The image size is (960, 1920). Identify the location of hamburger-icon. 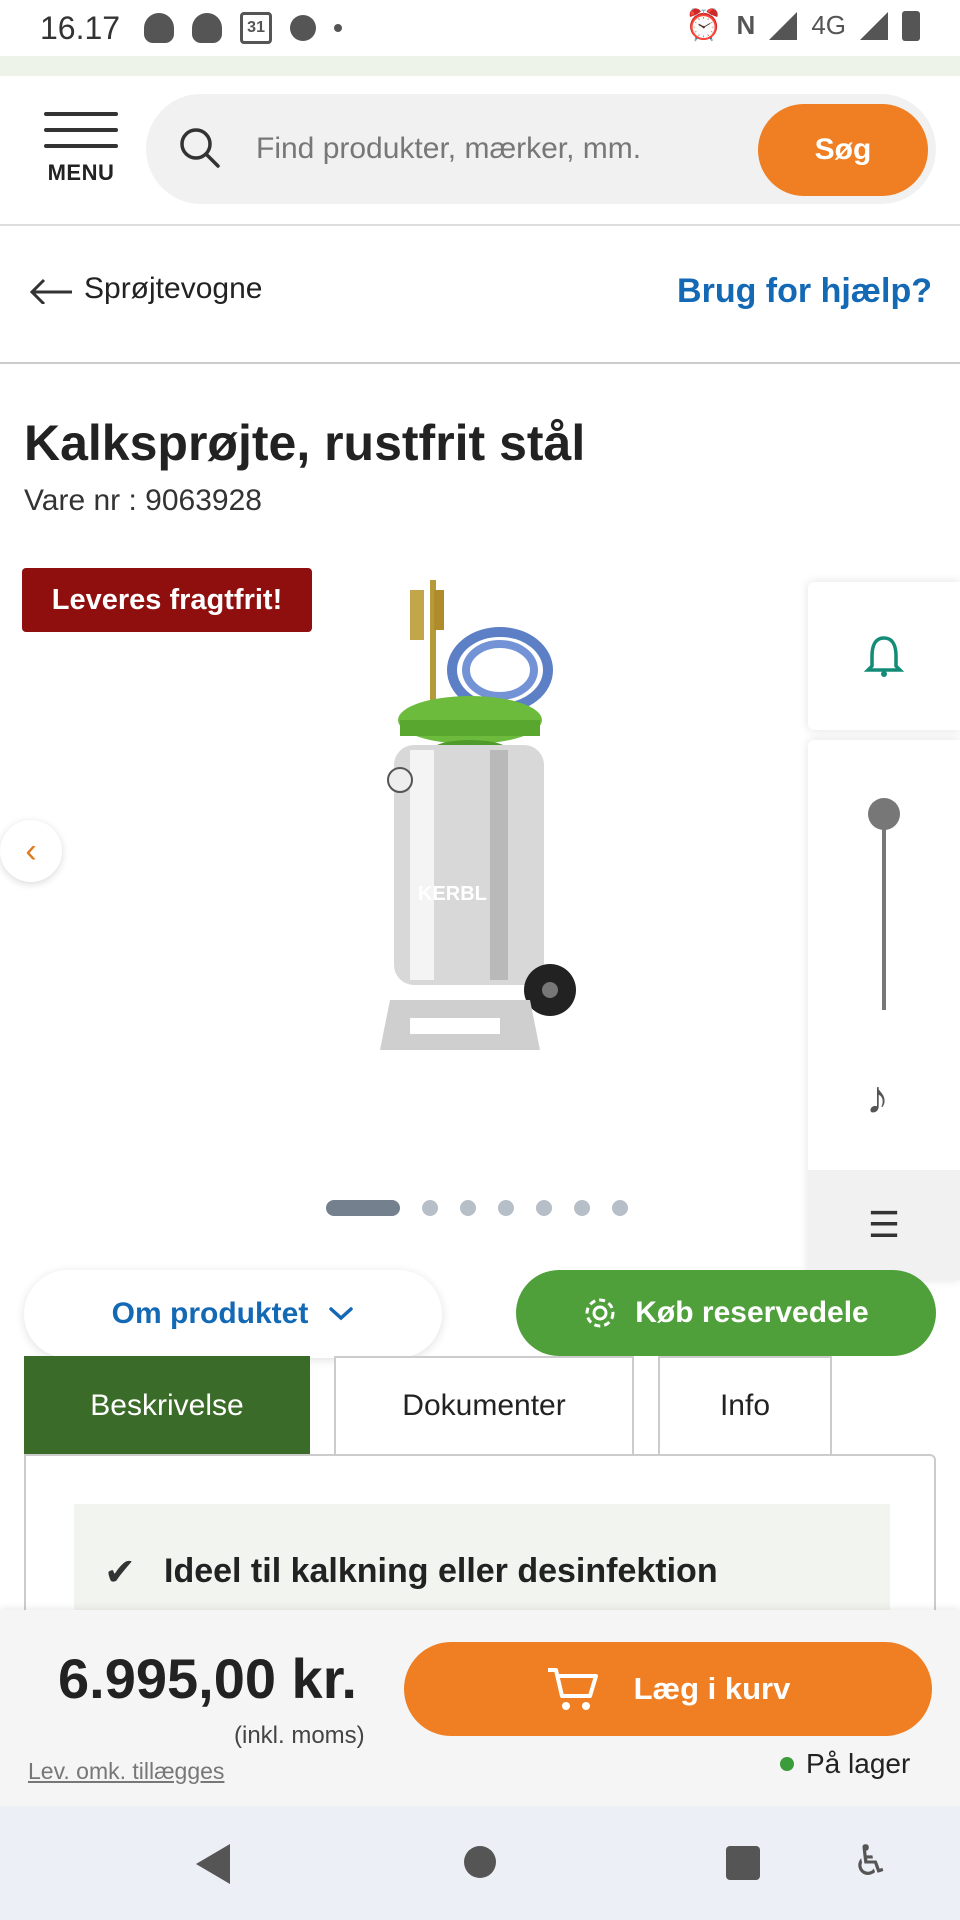
(81, 130).